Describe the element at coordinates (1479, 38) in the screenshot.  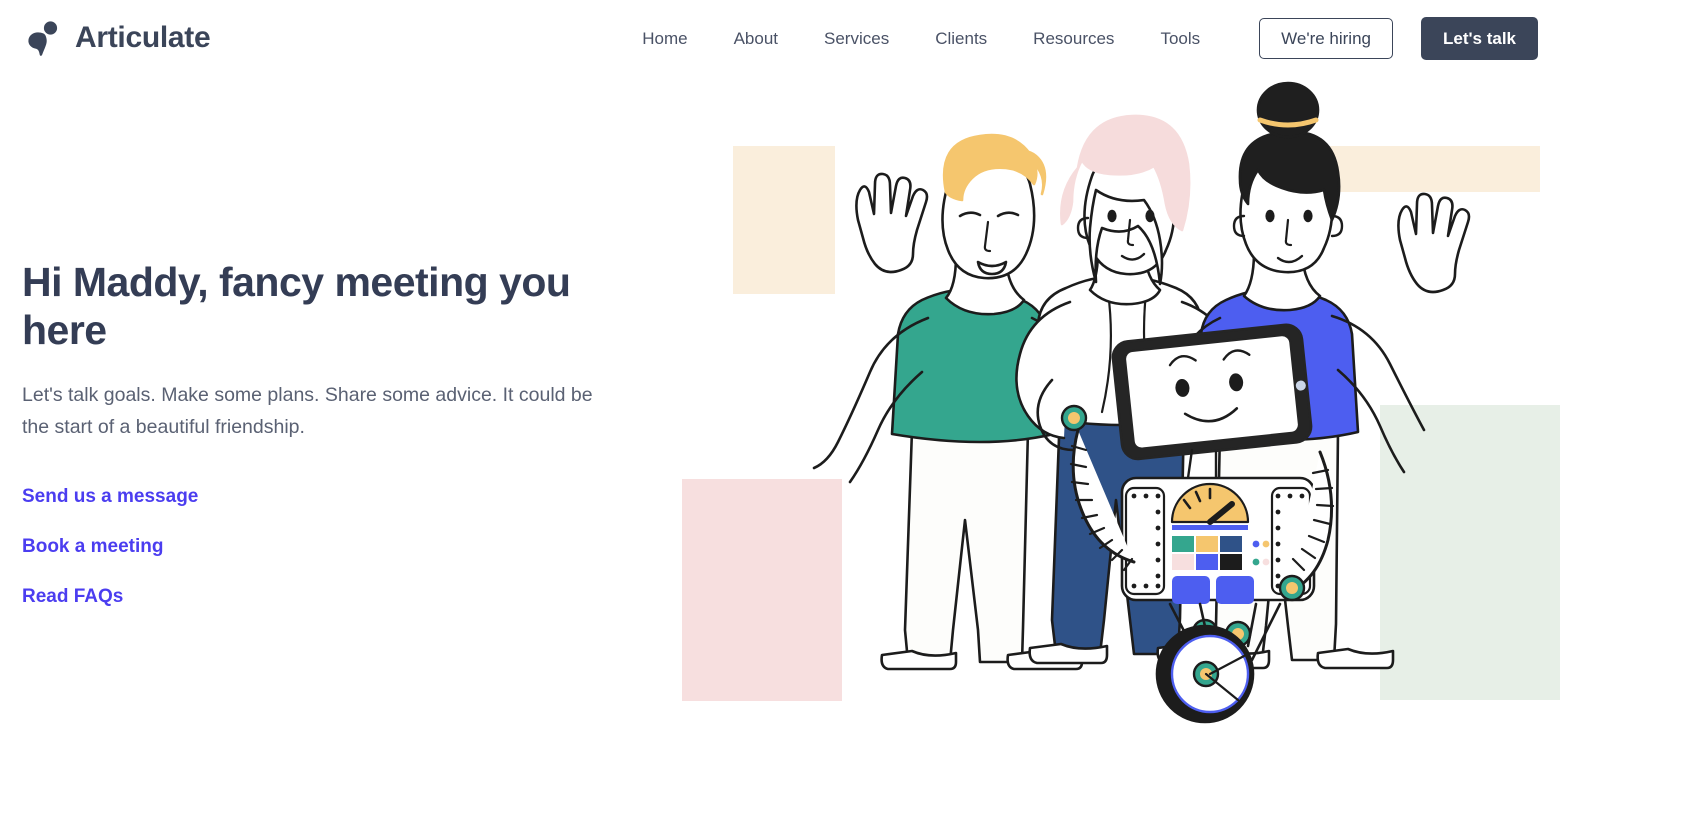
I see `lets-talk-button: Let's talk` at that location.